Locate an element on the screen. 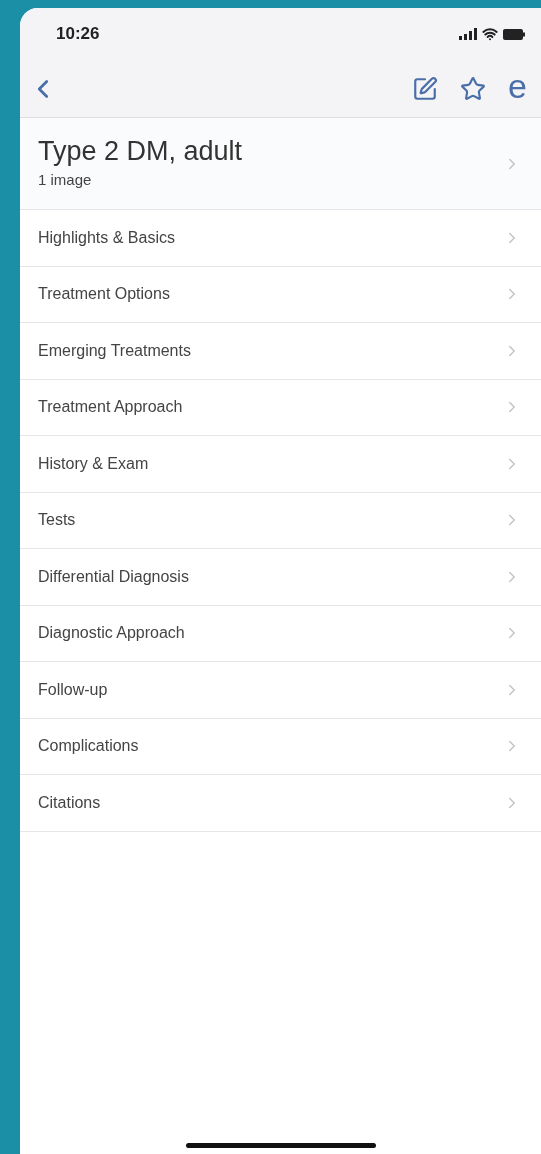  status-time: 10:26 is located at coordinates (78, 34).